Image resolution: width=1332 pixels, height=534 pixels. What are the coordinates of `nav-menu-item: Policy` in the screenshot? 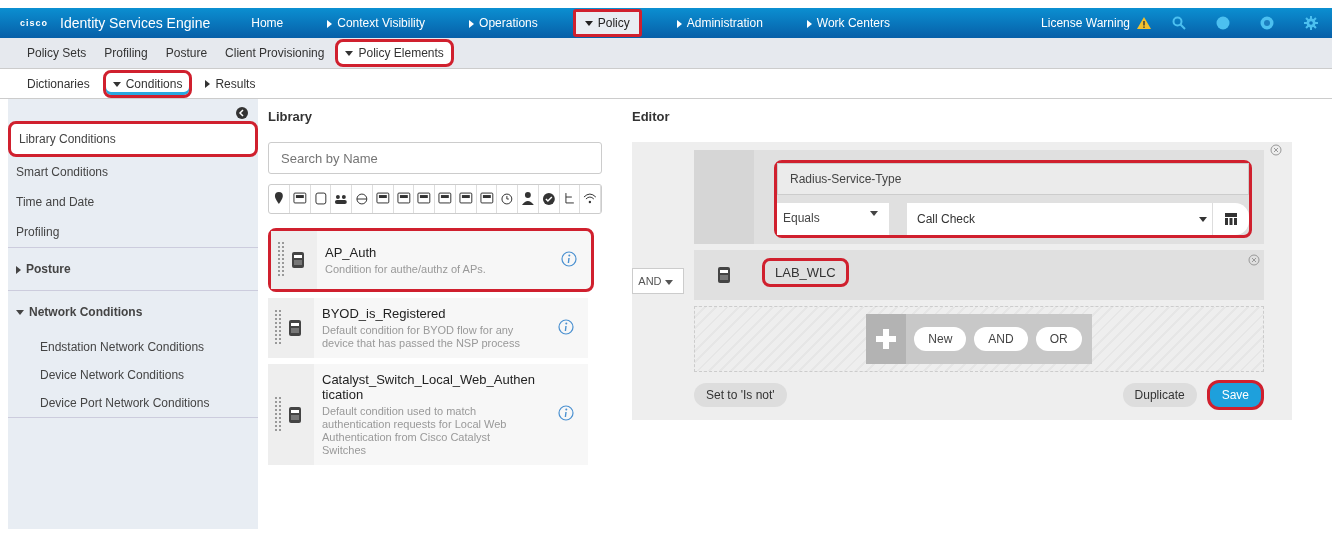 It's located at (607, 23).